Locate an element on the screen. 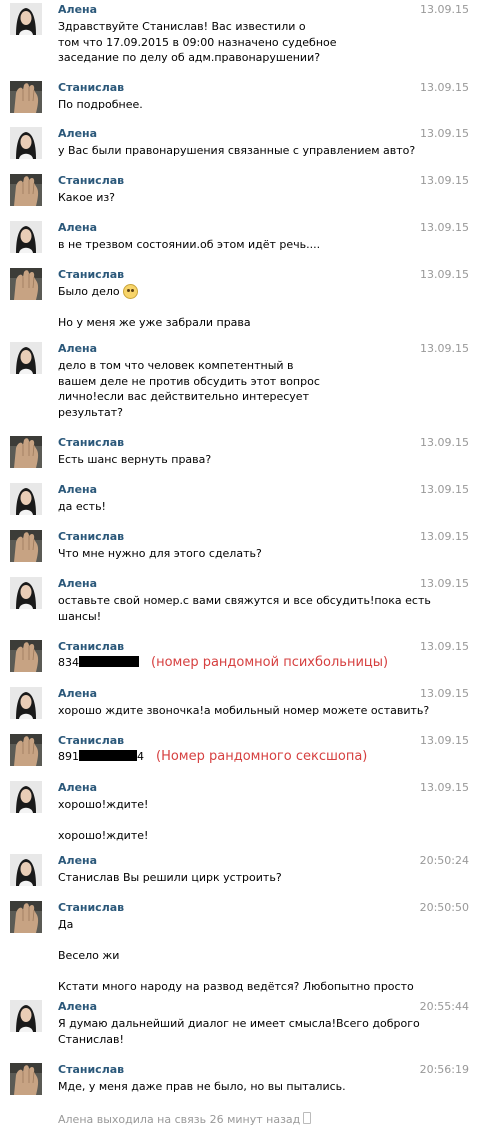 Image resolution: width=489 pixels, height=1134 pixels. message-text: Что мне нужно для этого сделать? is located at coordinates (160, 554).